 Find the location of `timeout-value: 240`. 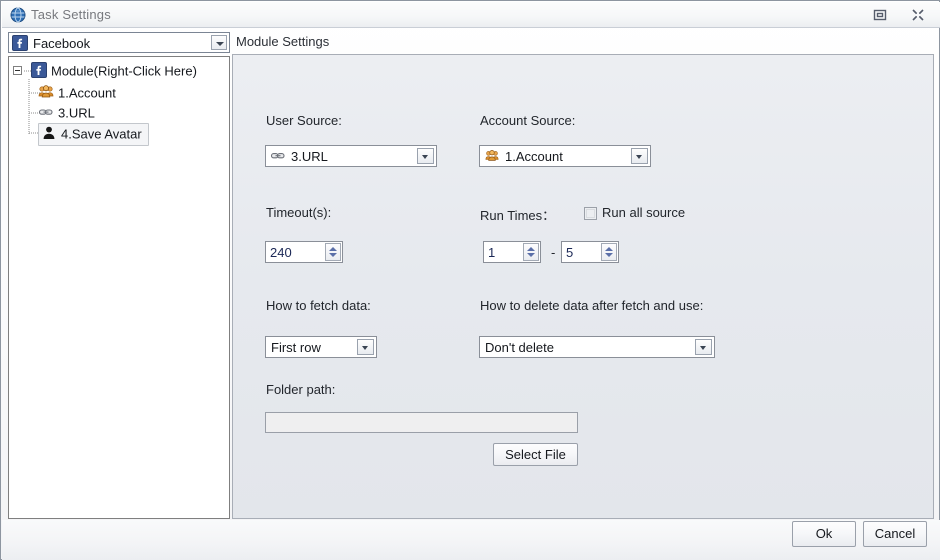

timeout-value: 240 is located at coordinates (281, 252).